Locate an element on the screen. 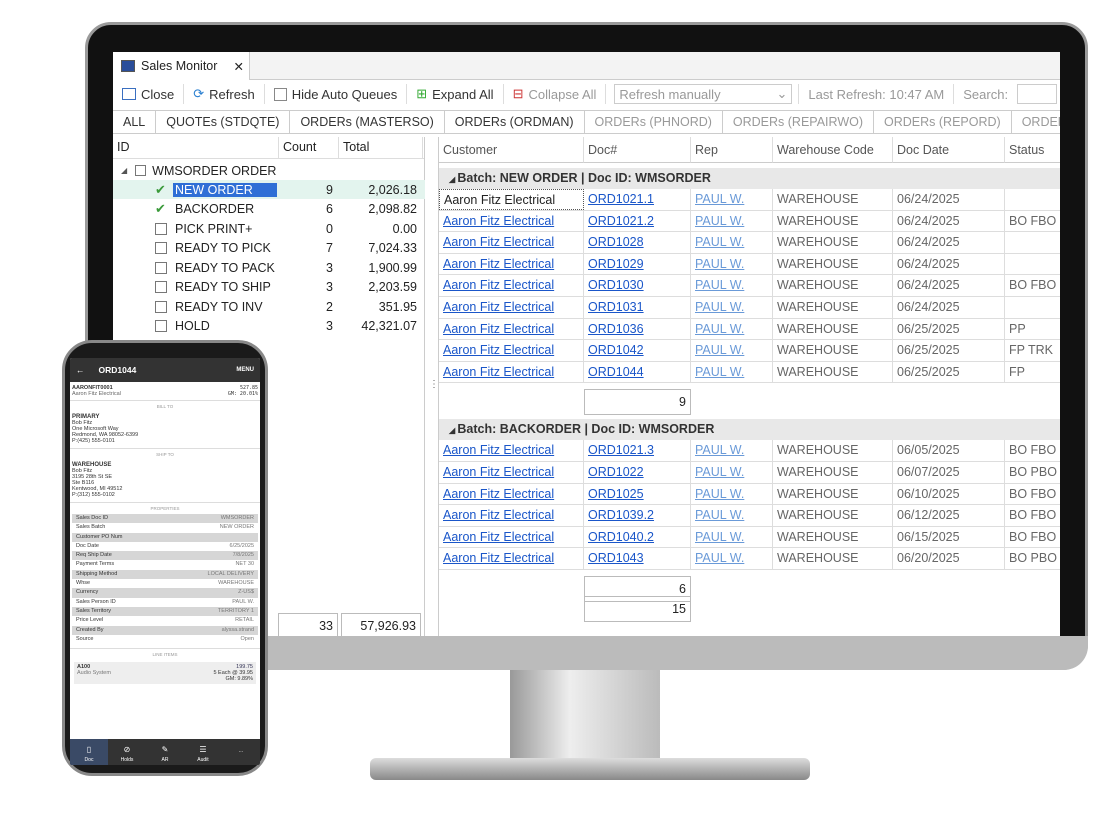 The width and height of the screenshot is (1113, 822). tree-item: READY TO SHIP 3 2,203.59 is located at coordinates (269, 287).